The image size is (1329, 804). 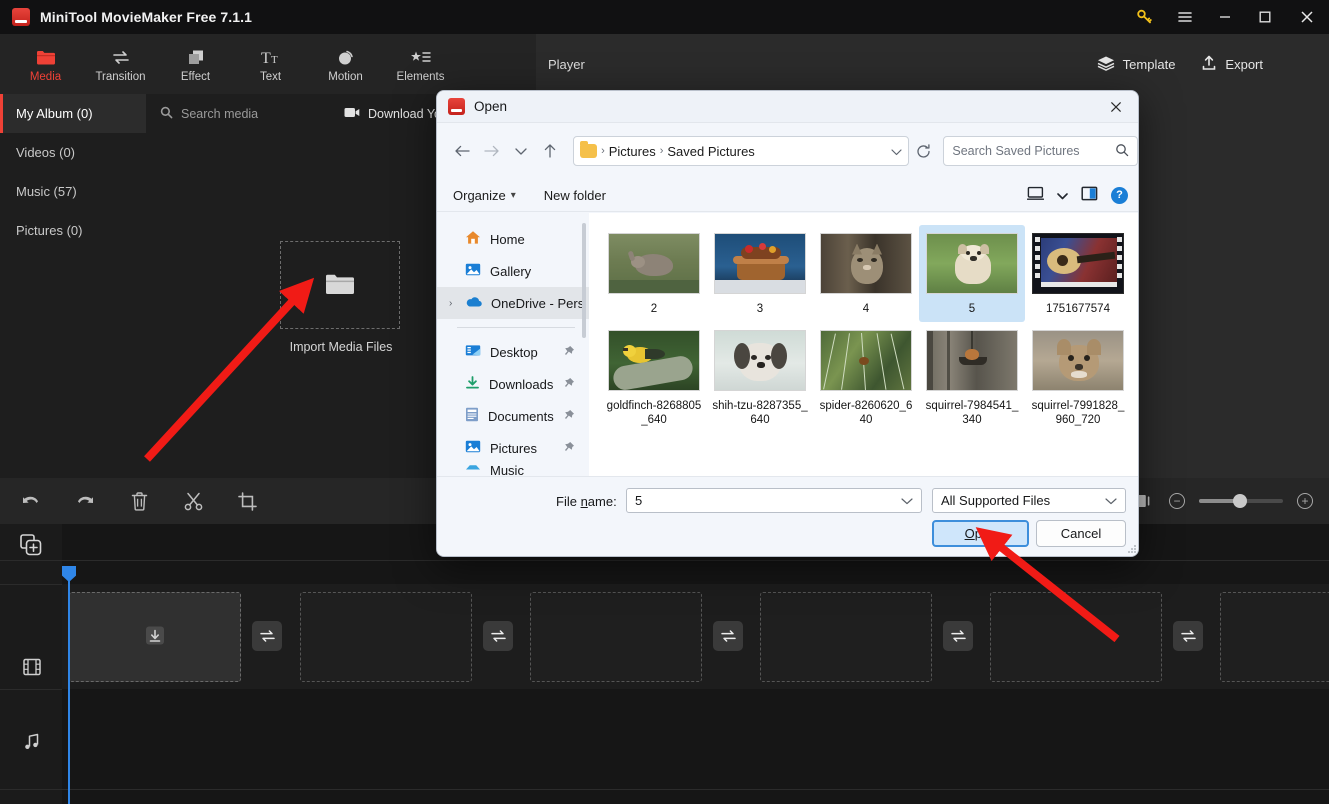 What do you see at coordinates (695, 573) in the screenshot?
I see `timeline-ruler` at bounding box center [695, 573].